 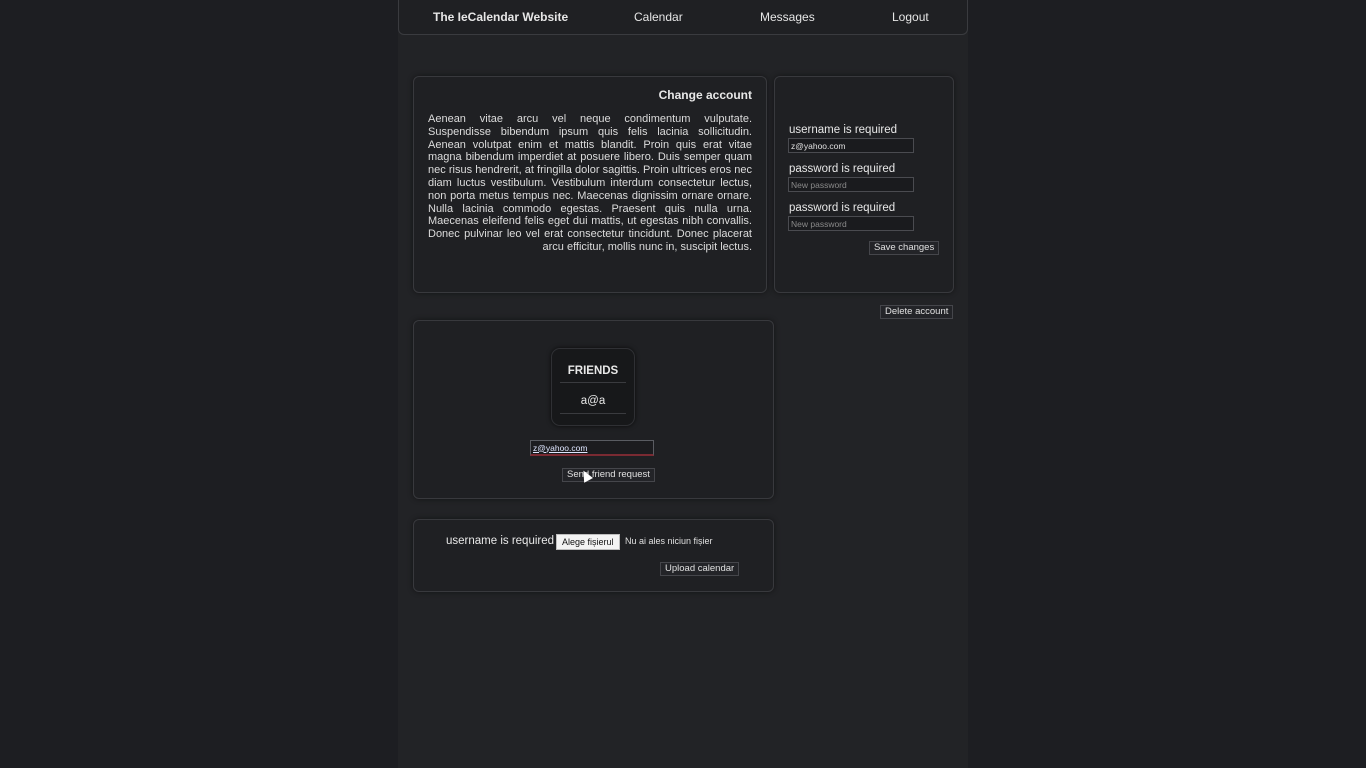 What do you see at coordinates (910, 17) in the screenshot?
I see `nav-logout-link: Logout` at bounding box center [910, 17].